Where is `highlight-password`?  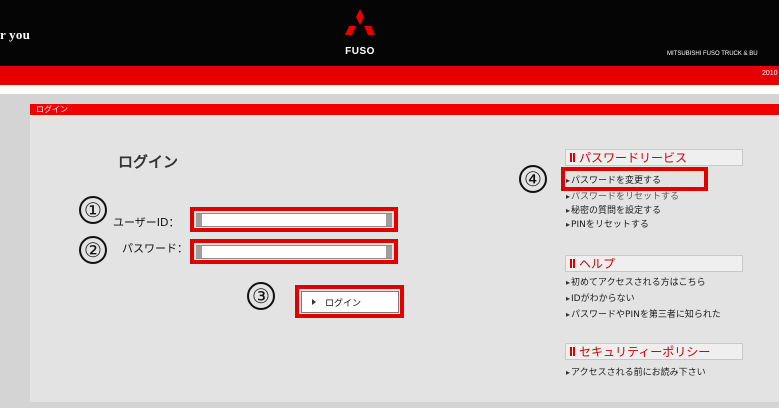 highlight-password is located at coordinates (294, 251).